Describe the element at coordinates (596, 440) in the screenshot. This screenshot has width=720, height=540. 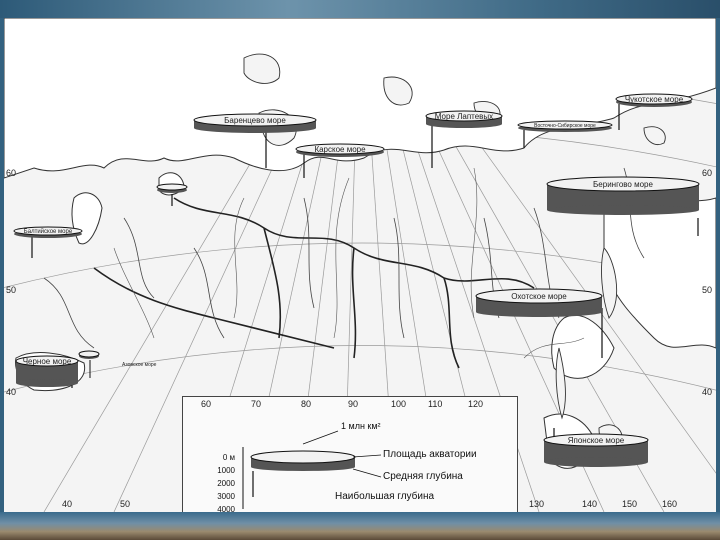
I see `sea-label-japan: Японское море` at that location.